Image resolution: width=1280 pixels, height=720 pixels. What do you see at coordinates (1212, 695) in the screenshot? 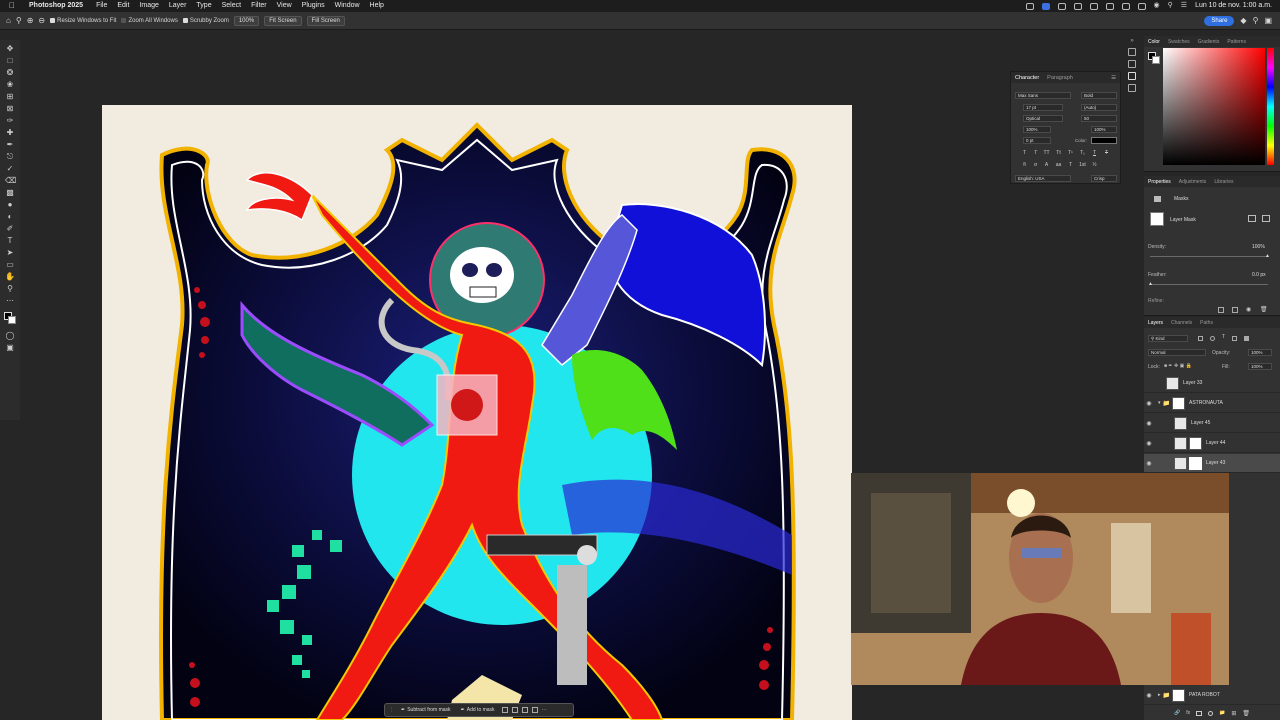
I see `layer-group-row: ◉ ▸ 📁 PATA ROBOT` at bounding box center [1212, 695].